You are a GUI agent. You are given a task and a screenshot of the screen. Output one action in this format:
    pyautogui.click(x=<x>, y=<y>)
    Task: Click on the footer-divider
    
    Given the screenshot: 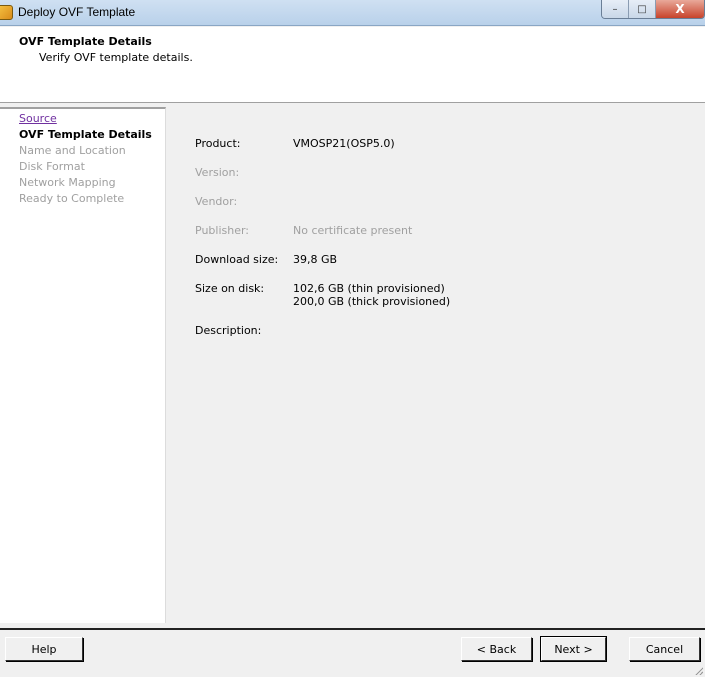 What is the action you would take?
    pyautogui.click(x=352, y=629)
    